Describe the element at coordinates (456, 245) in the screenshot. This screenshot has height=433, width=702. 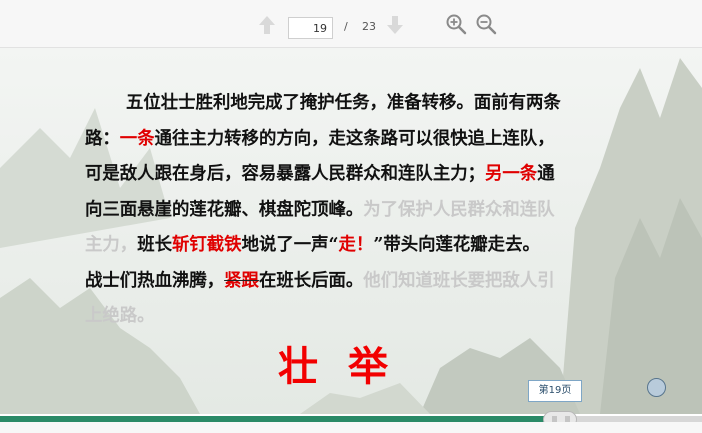
I see `text-segment: ”带头向莲花瓣走去。` at that location.